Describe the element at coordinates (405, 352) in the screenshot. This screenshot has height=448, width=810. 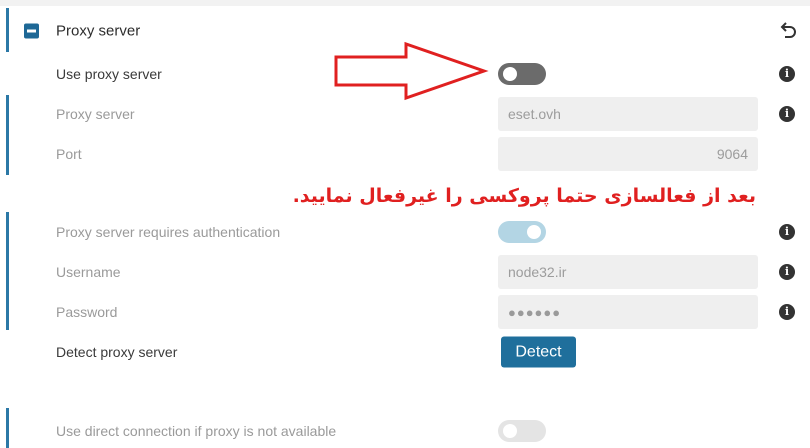
I see `detect-row: Detect proxy server Detect` at that location.